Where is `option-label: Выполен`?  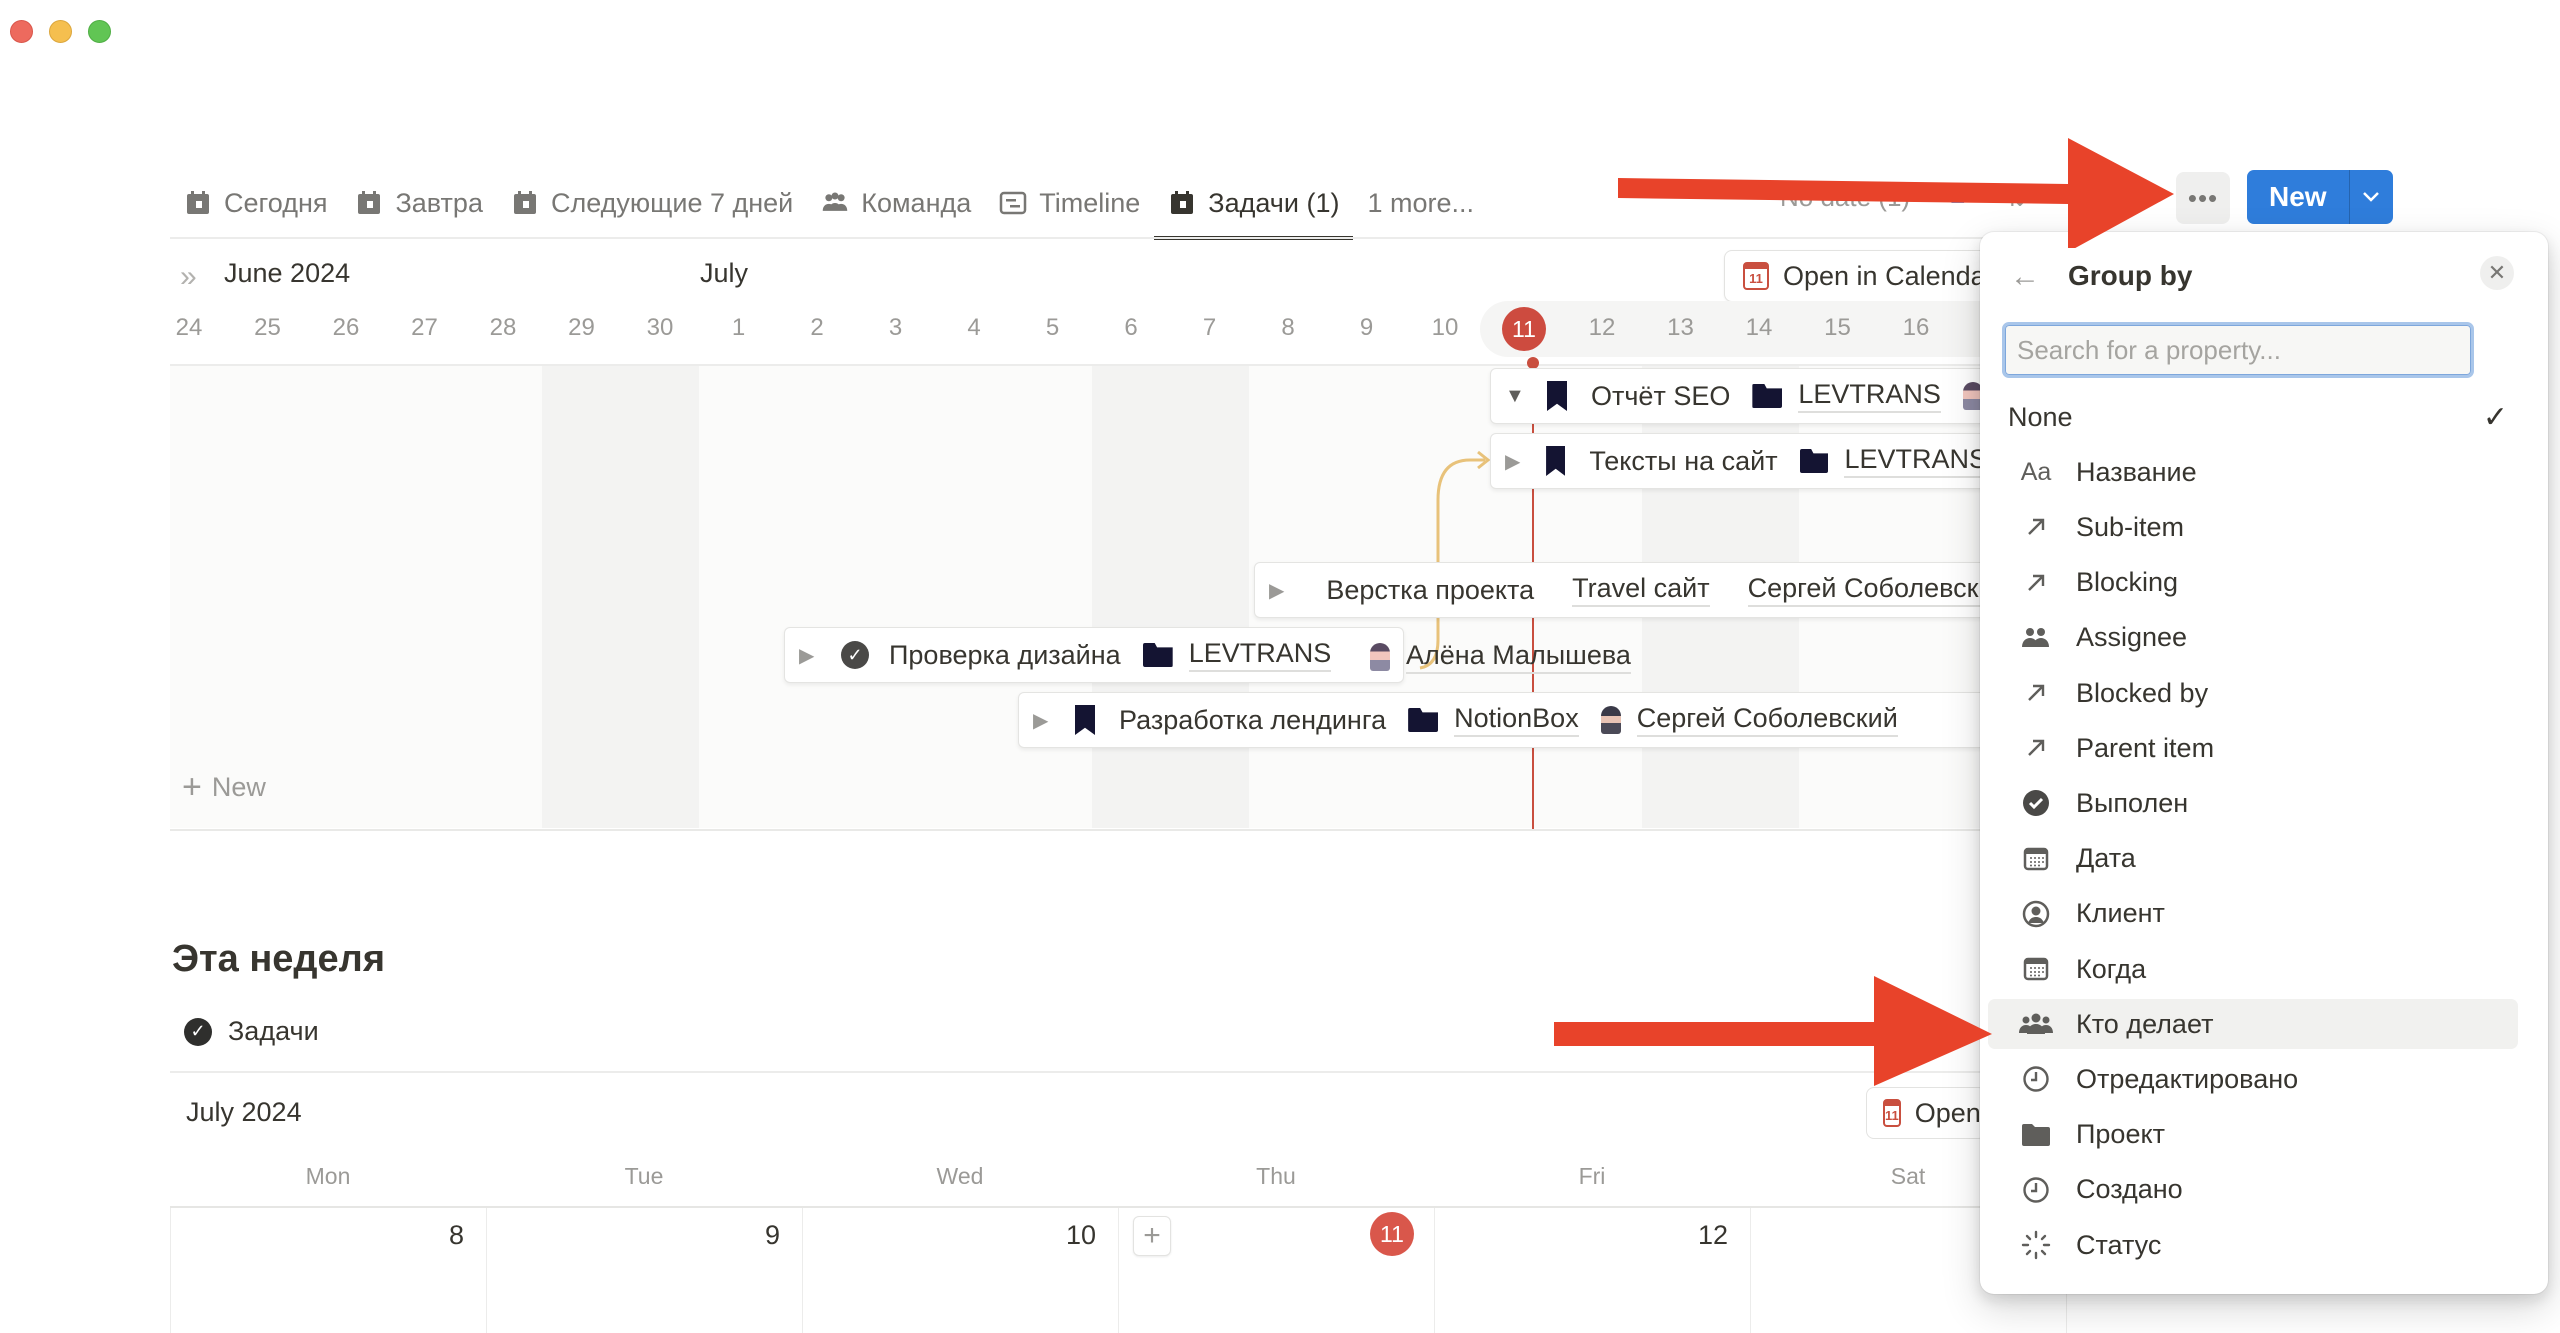
option-label: Выполен is located at coordinates (2132, 802).